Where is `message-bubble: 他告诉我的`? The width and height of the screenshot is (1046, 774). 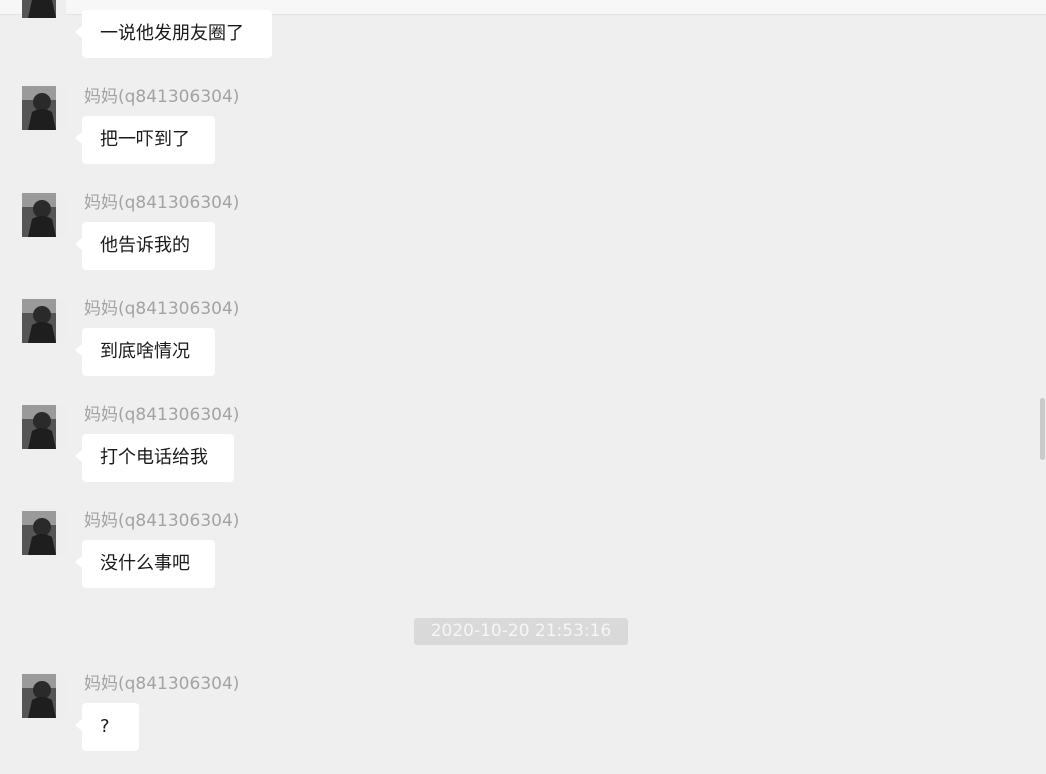 message-bubble: 他告诉我的 is located at coordinates (145, 246).